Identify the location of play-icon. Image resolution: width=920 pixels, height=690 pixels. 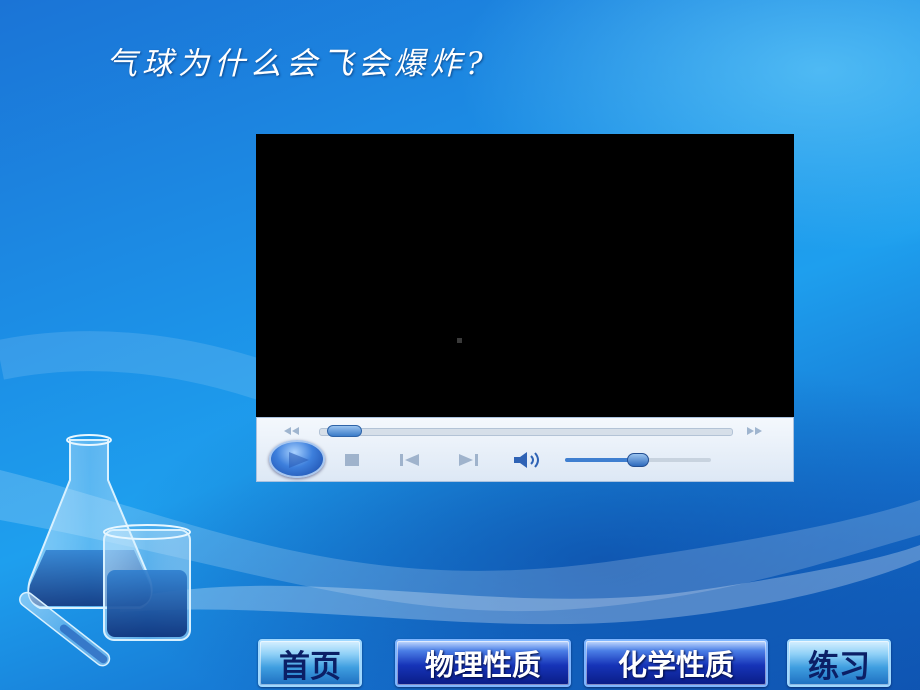
(299, 460).